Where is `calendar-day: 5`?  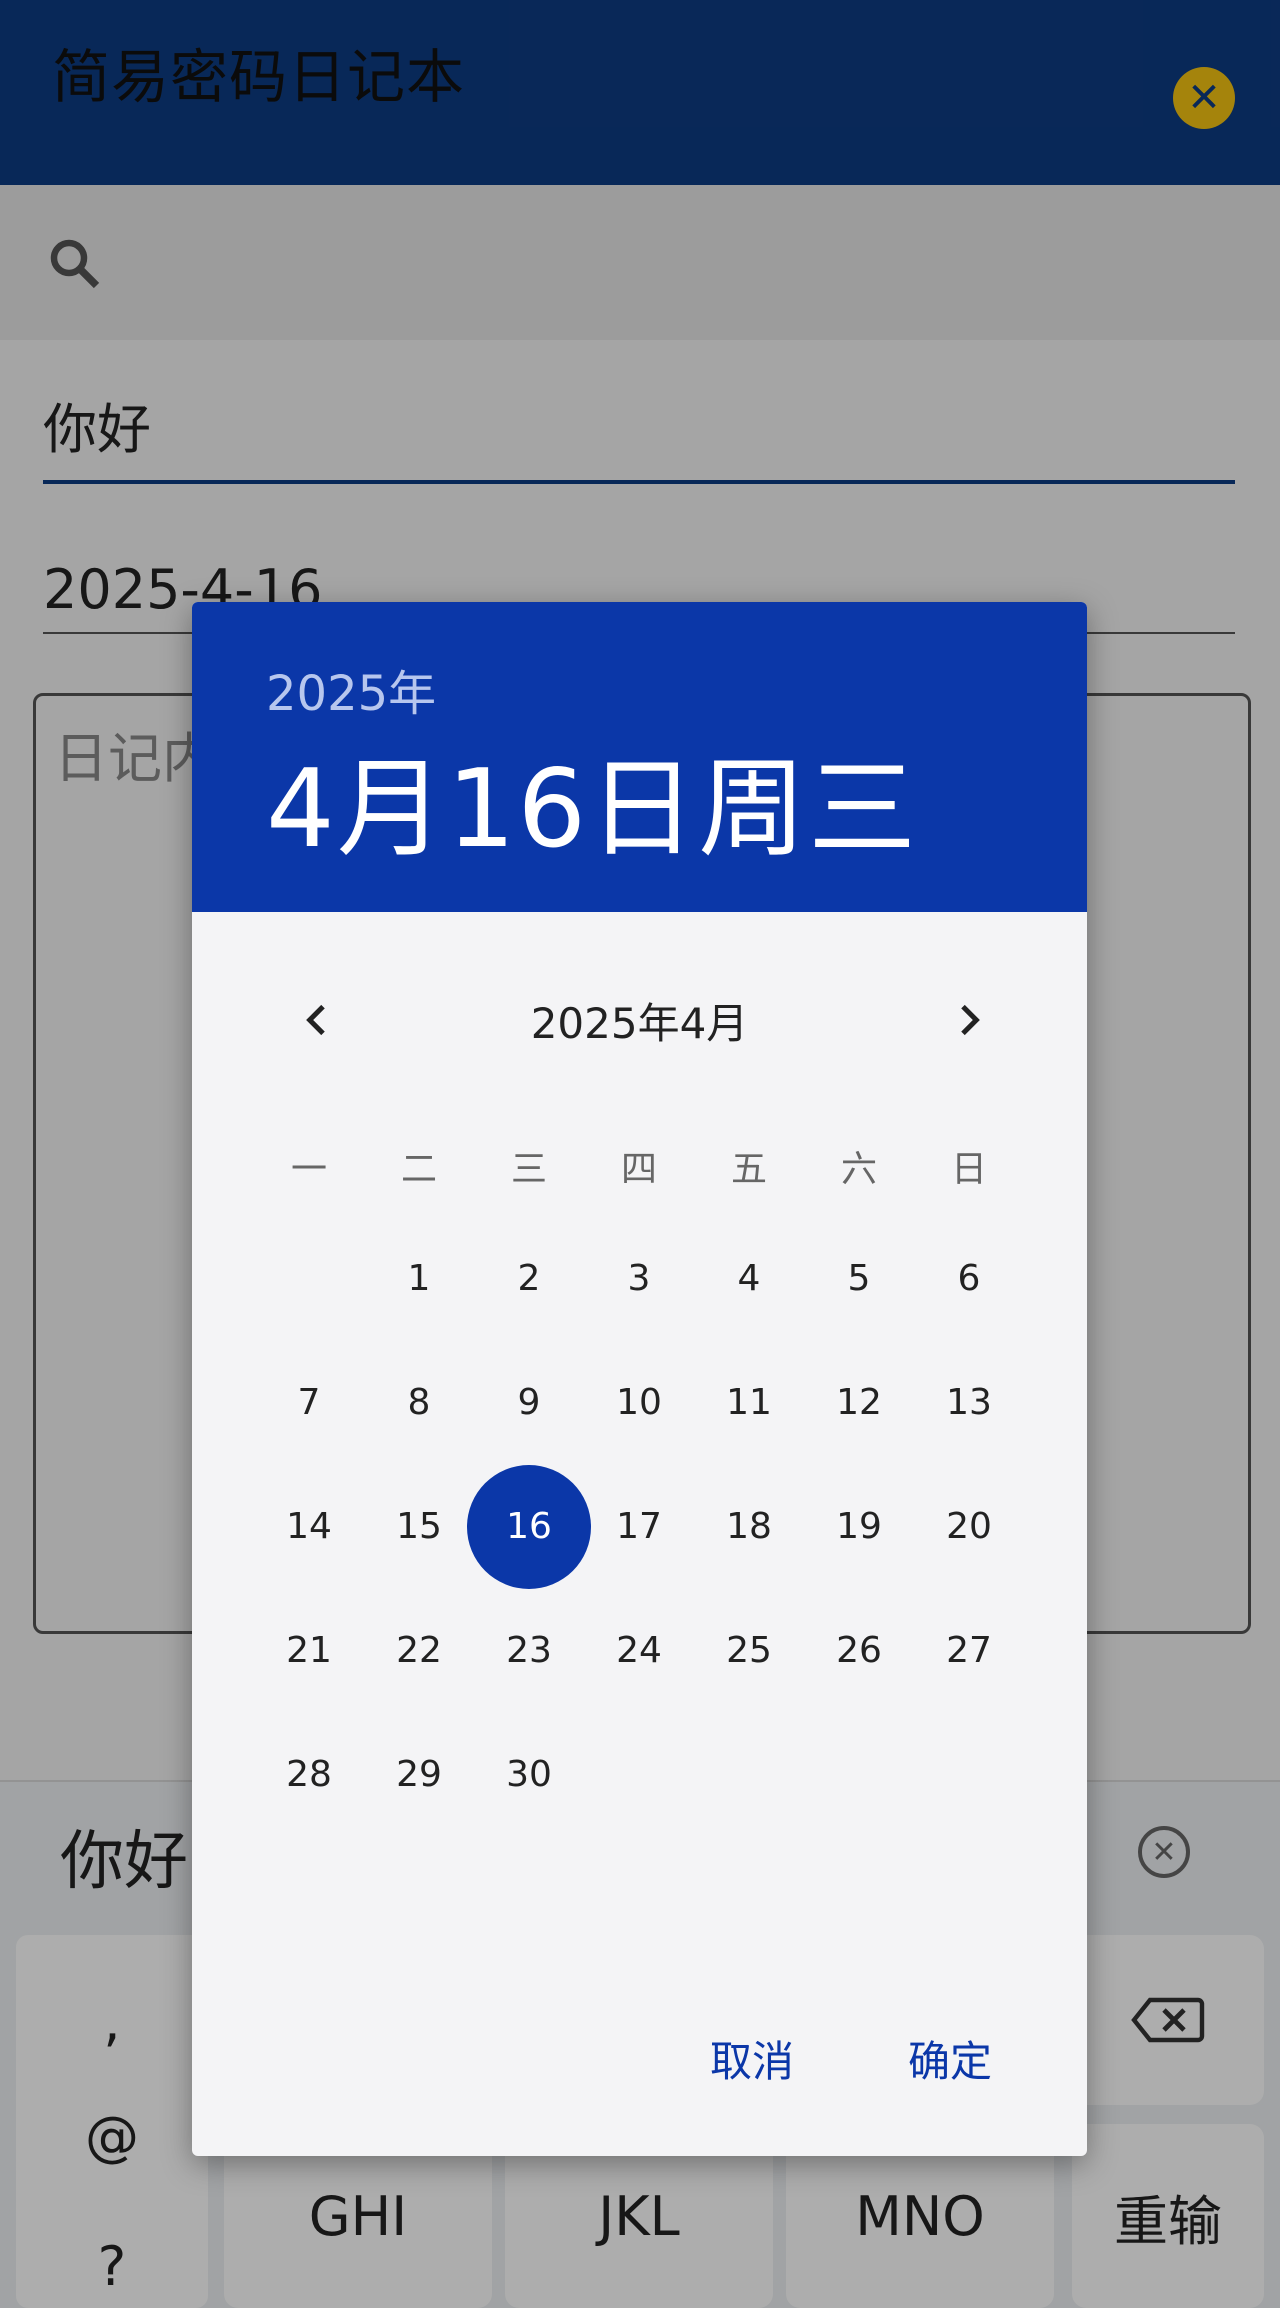 calendar-day: 5 is located at coordinates (859, 1279).